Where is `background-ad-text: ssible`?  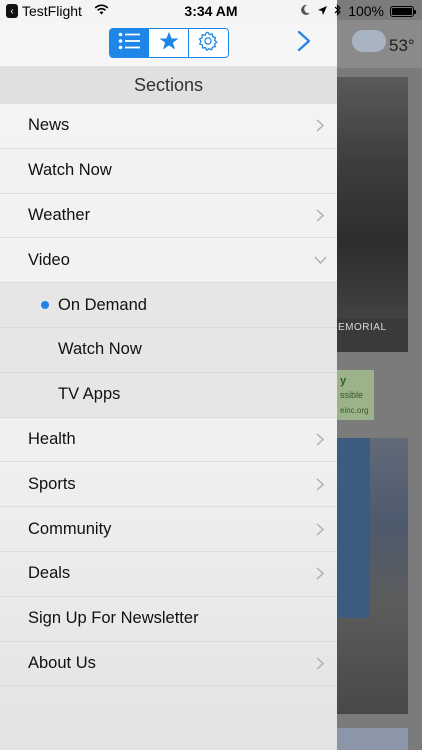
background-ad-text: ssible is located at coordinates (352, 395).